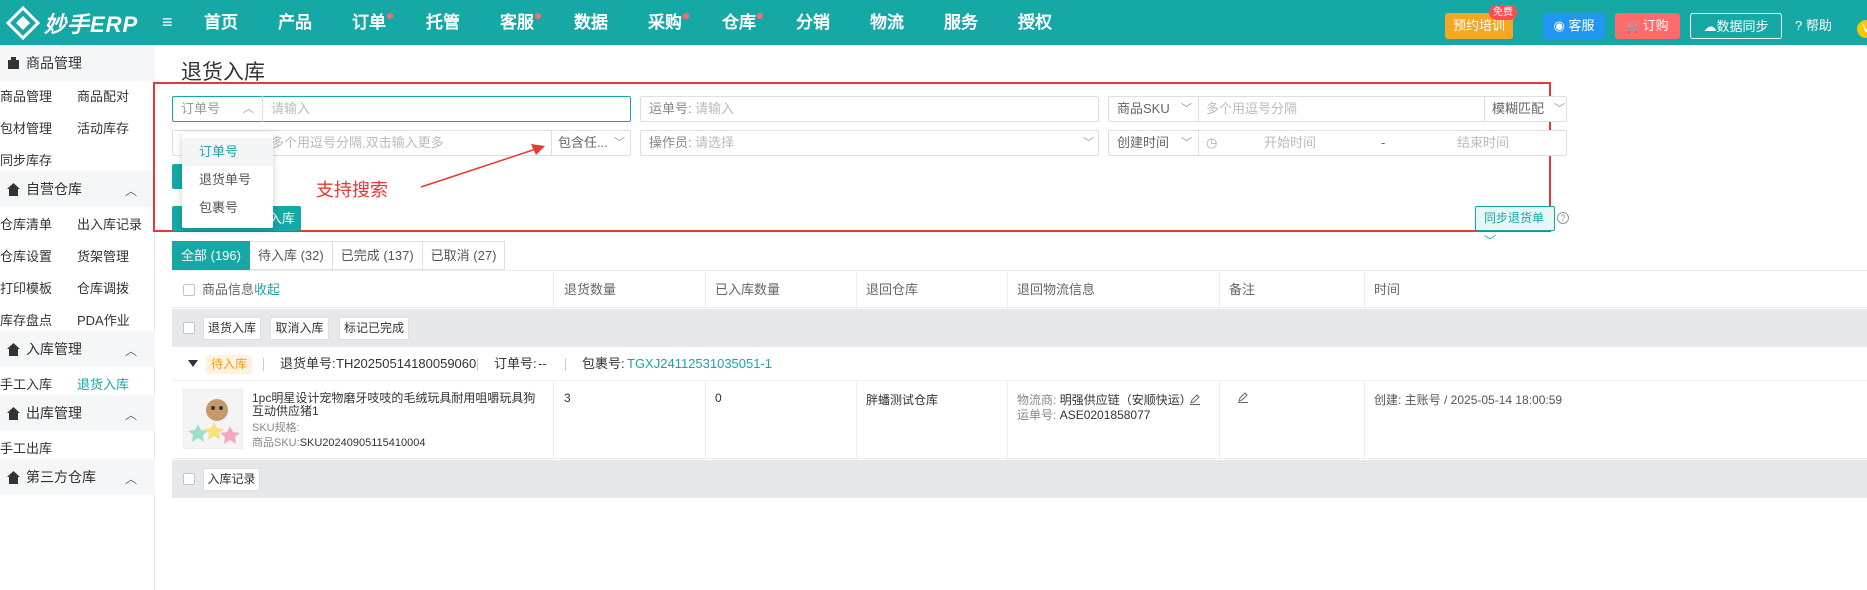 The width and height of the screenshot is (1867, 590). I want to click on sidebar-item-manual-inbound: 手工入库, so click(26, 383).